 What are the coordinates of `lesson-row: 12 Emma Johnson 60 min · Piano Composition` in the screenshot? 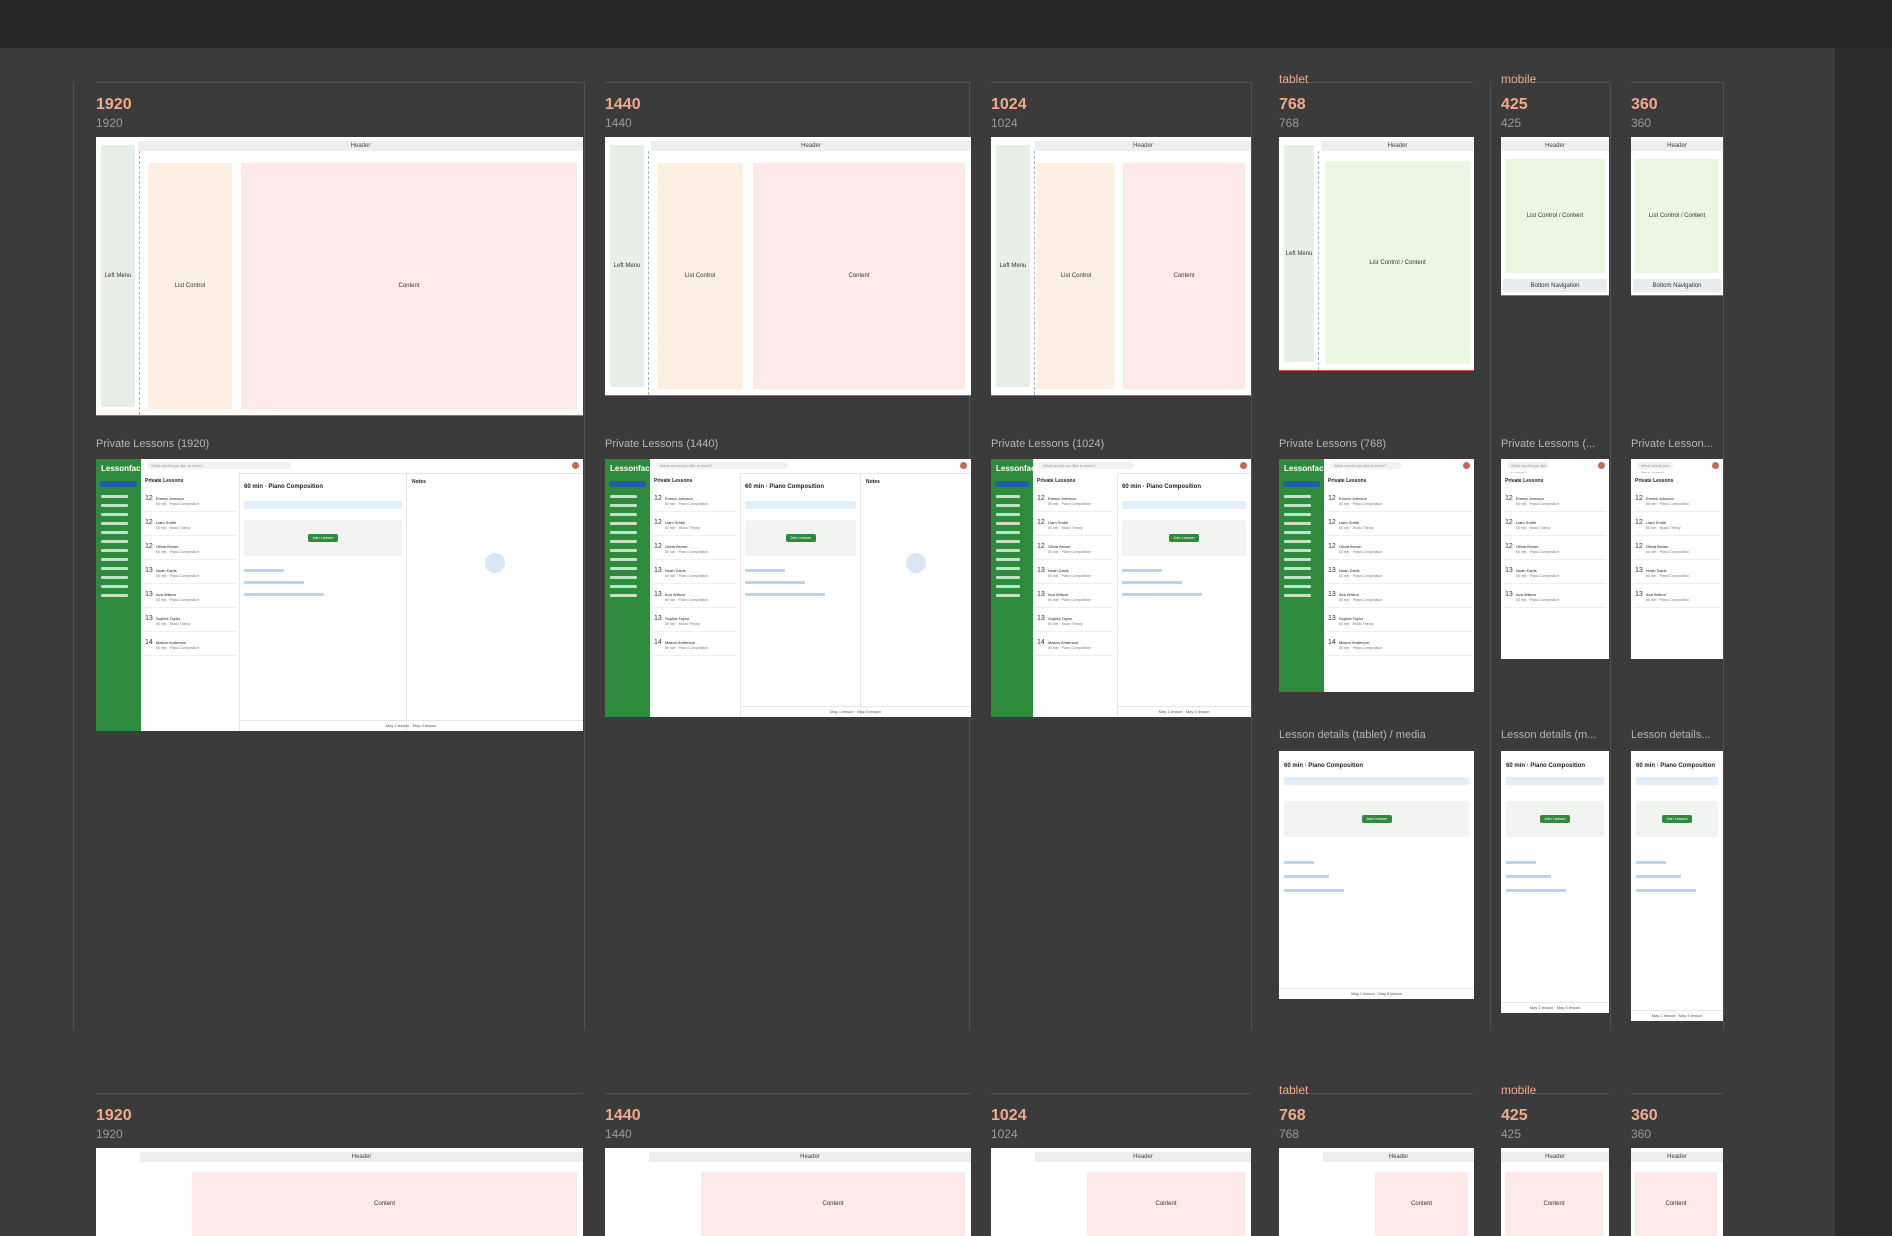 It's located at (1677, 501).